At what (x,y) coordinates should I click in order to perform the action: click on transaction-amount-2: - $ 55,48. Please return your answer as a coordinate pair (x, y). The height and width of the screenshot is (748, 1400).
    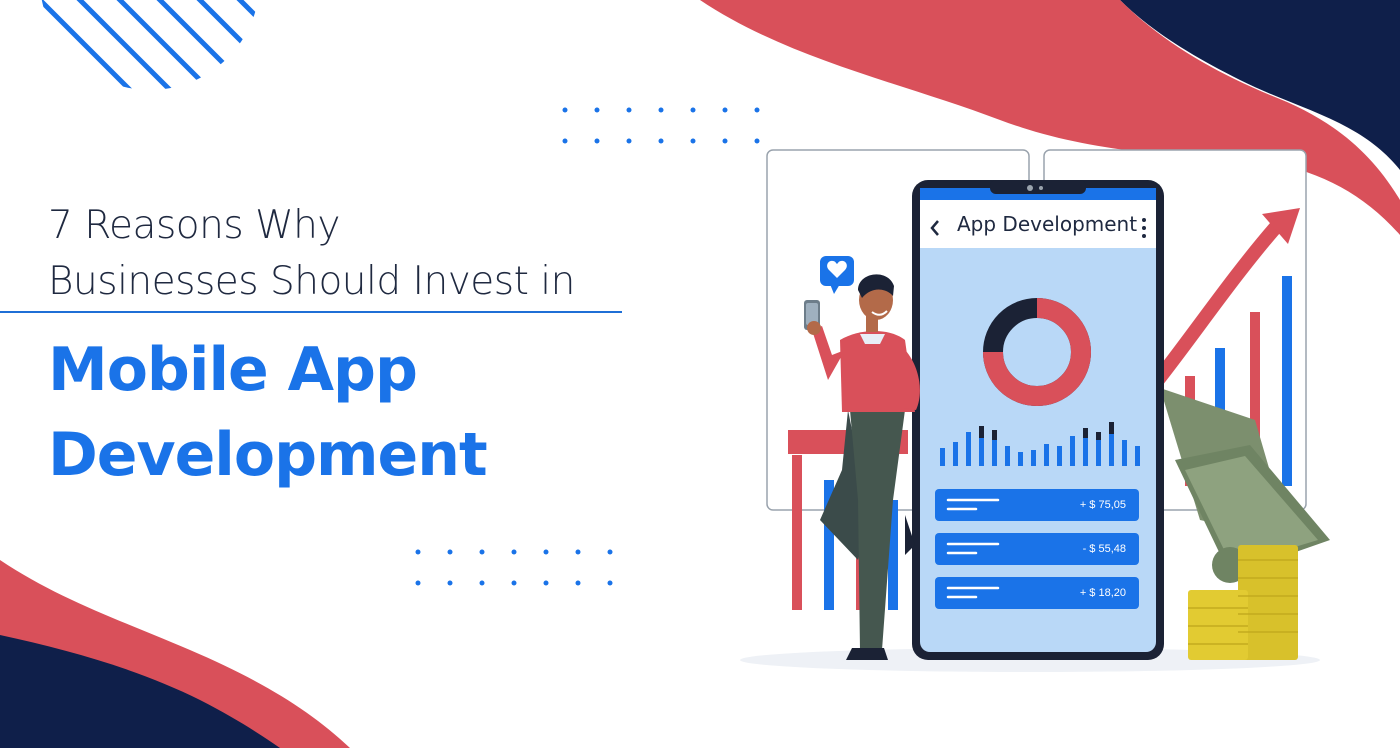
    Looking at the image, I should click on (1104, 549).